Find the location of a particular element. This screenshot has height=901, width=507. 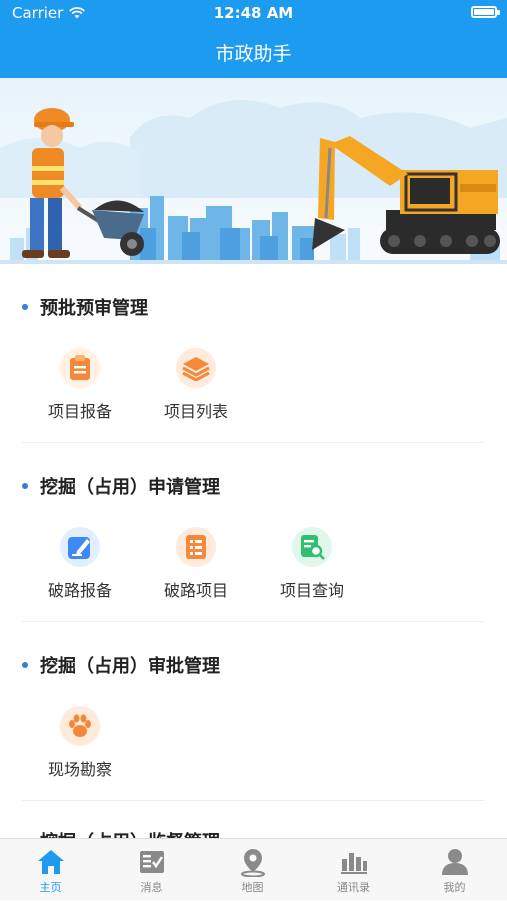

tab-bar: 主页 消息 地图 通讯录 我的 is located at coordinates (253, 869).